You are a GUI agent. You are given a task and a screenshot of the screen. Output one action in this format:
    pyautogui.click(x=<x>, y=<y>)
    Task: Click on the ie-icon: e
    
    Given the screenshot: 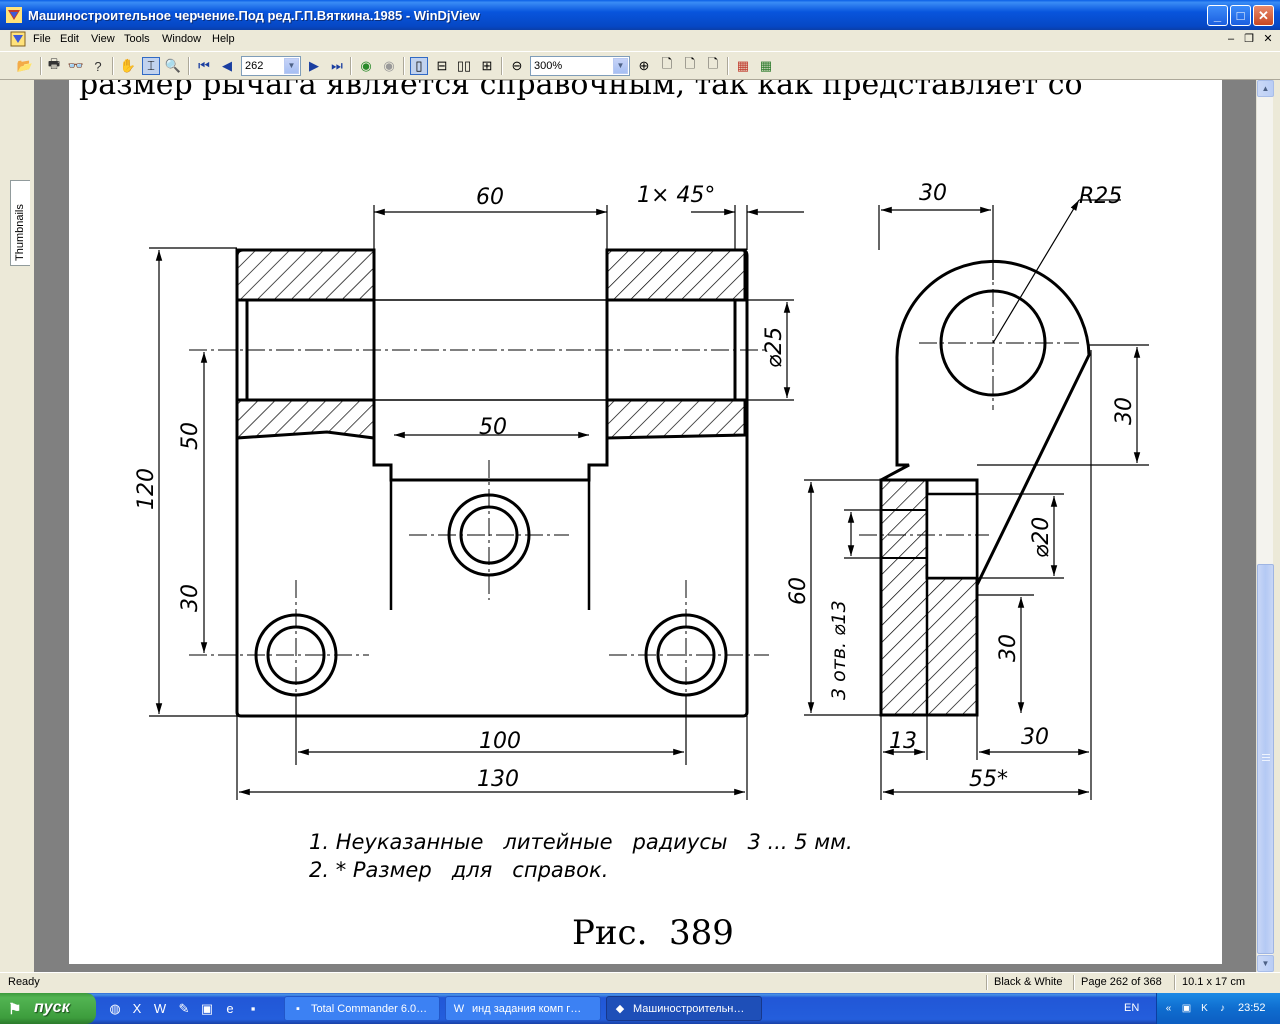 What is the action you would take?
    pyautogui.click(x=230, y=1009)
    